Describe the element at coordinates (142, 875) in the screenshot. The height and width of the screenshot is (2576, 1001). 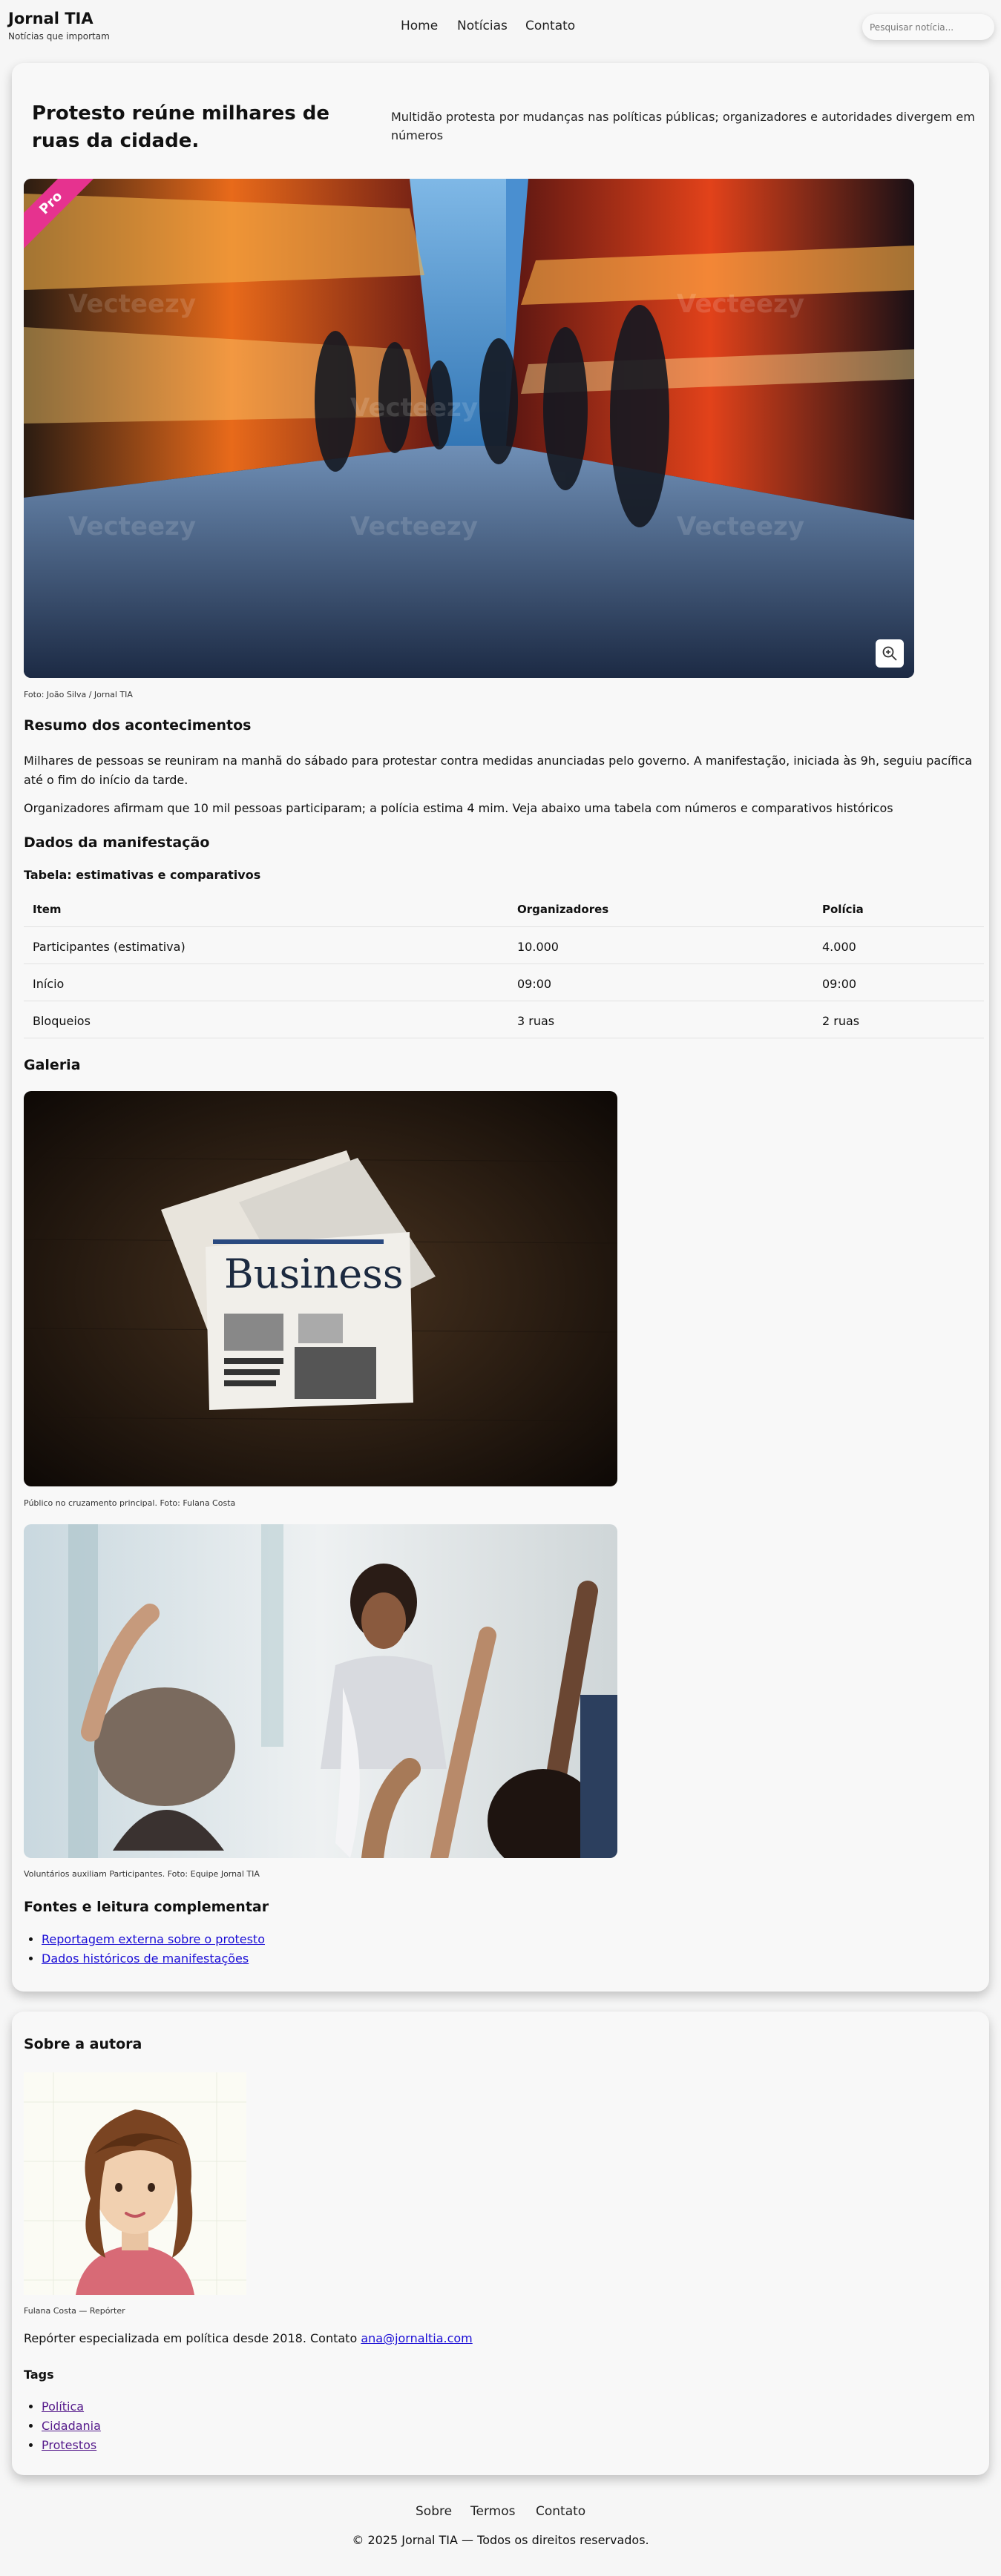
I see `table-caption: Tabela: estimativas e comparativos` at that location.